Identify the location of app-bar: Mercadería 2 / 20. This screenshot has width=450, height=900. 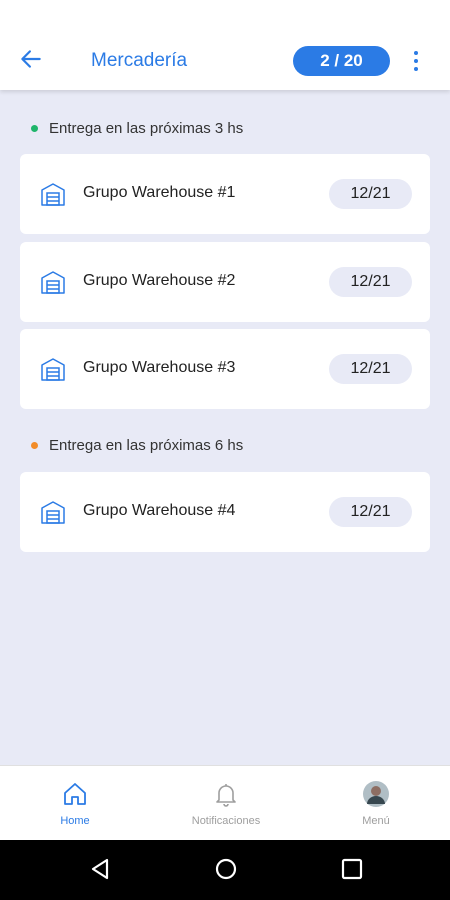
(225, 45).